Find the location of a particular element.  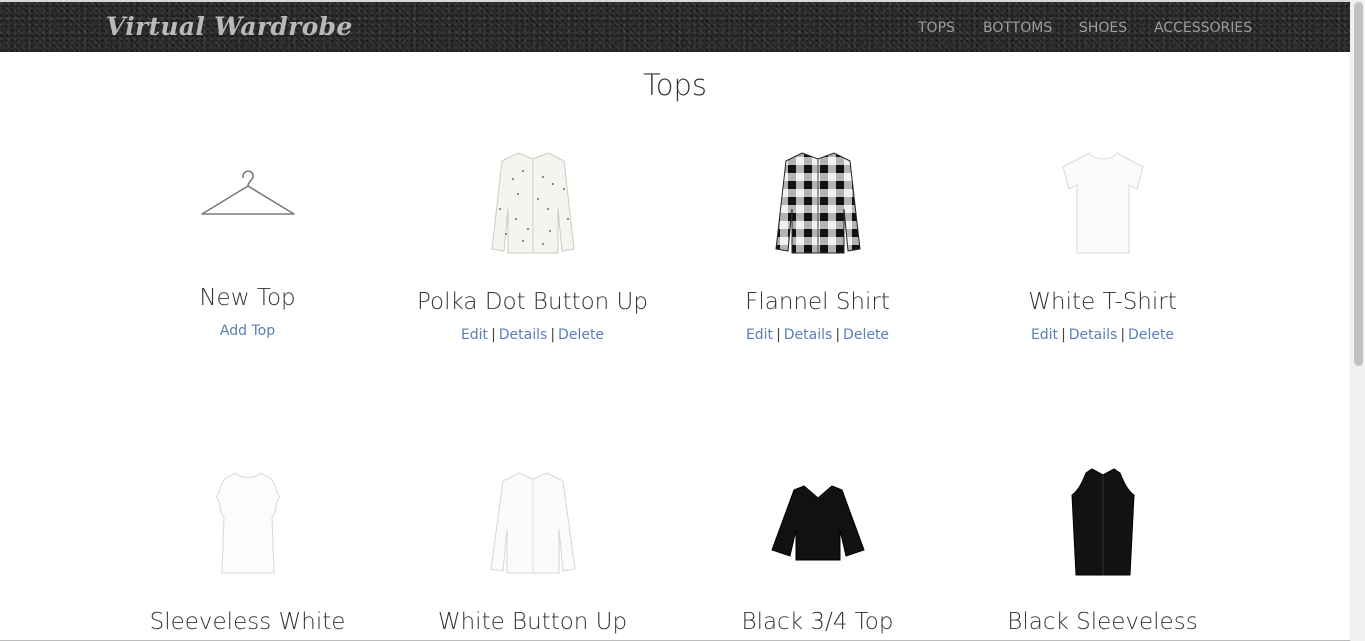

card-title: White T-Shirt is located at coordinates (1102, 302).